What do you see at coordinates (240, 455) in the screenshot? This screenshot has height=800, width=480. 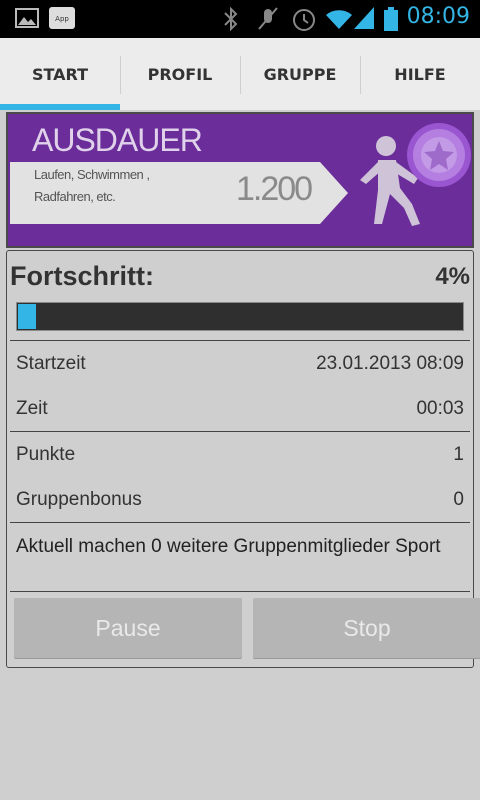 I see `points-row: Punkte 1` at bounding box center [240, 455].